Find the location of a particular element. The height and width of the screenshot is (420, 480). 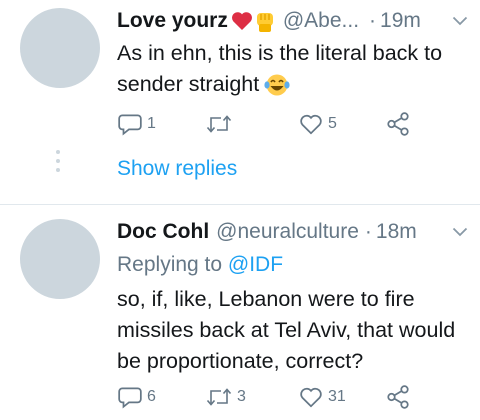

display-name: Love yourz is located at coordinates (172, 21).